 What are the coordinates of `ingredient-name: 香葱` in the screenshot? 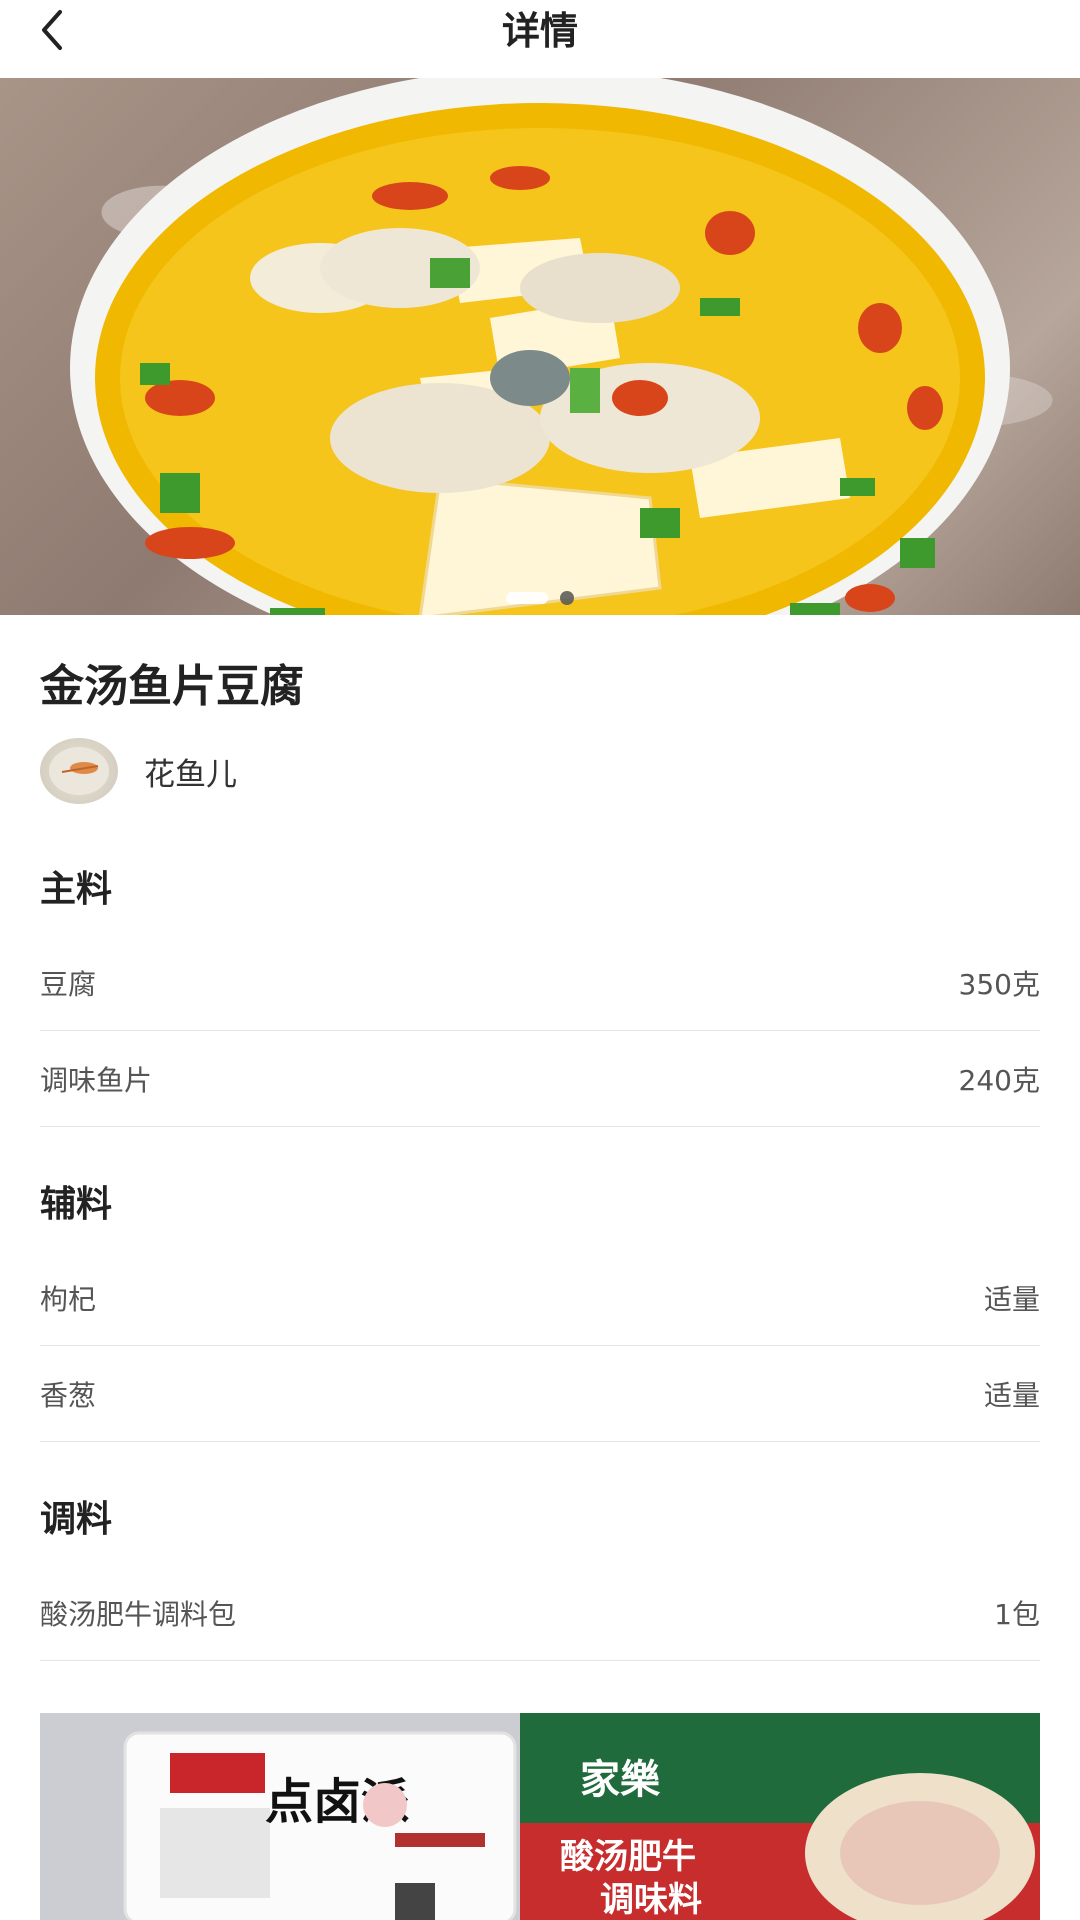 It's located at (68, 1395).